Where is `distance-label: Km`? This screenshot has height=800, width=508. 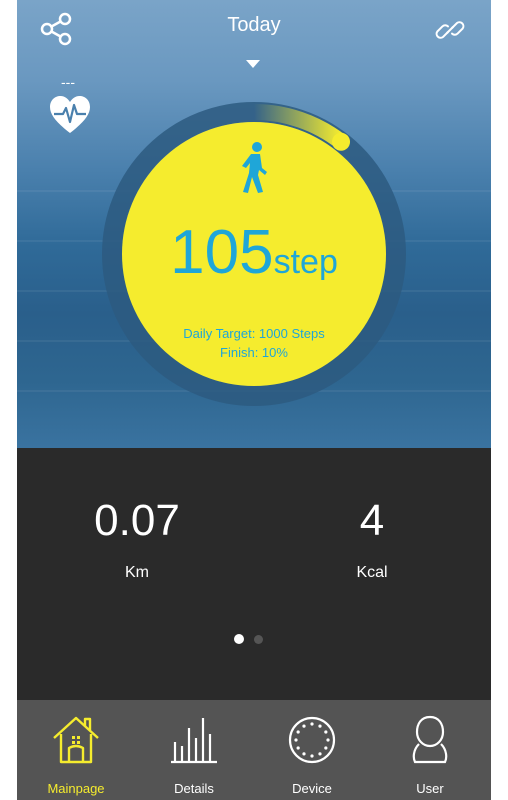
distance-label: Km is located at coordinates (137, 572).